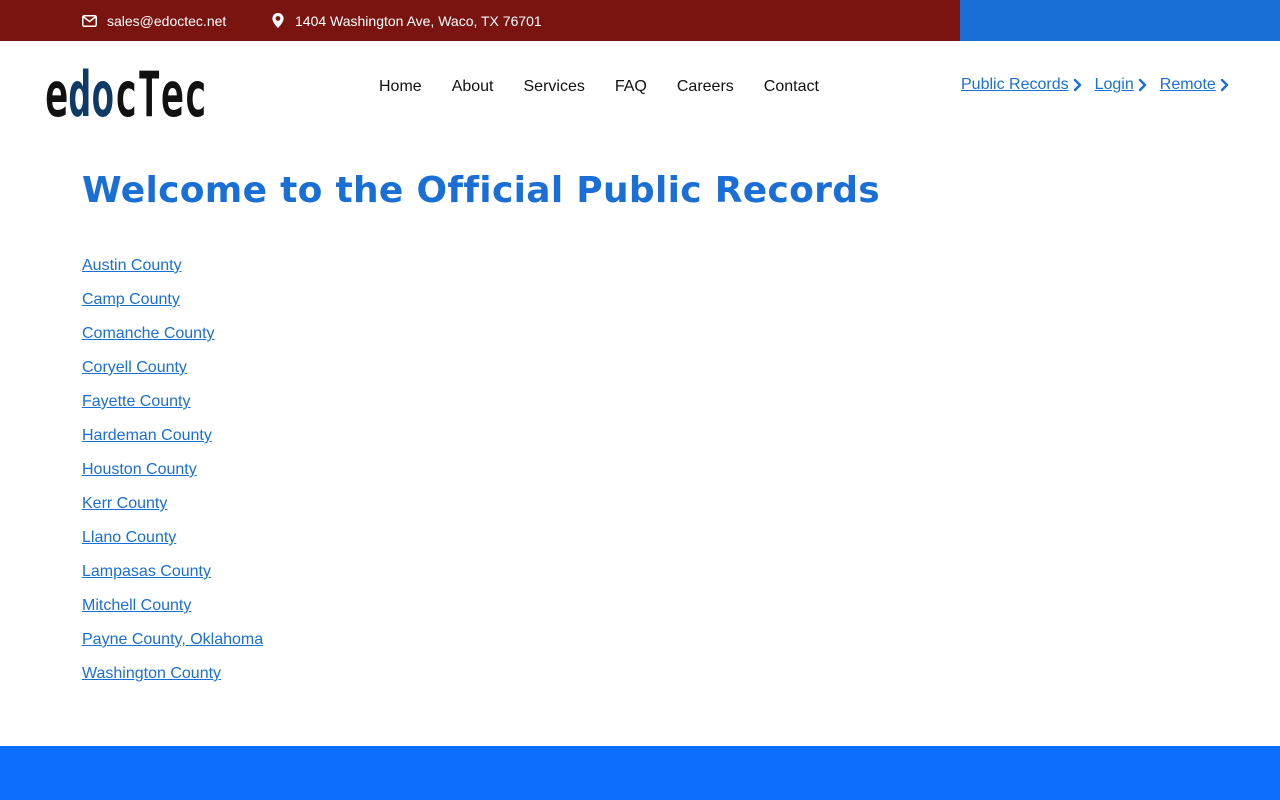 This screenshot has height=800, width=1280. I want to click on list-item: Llano County, so click(172, 545).